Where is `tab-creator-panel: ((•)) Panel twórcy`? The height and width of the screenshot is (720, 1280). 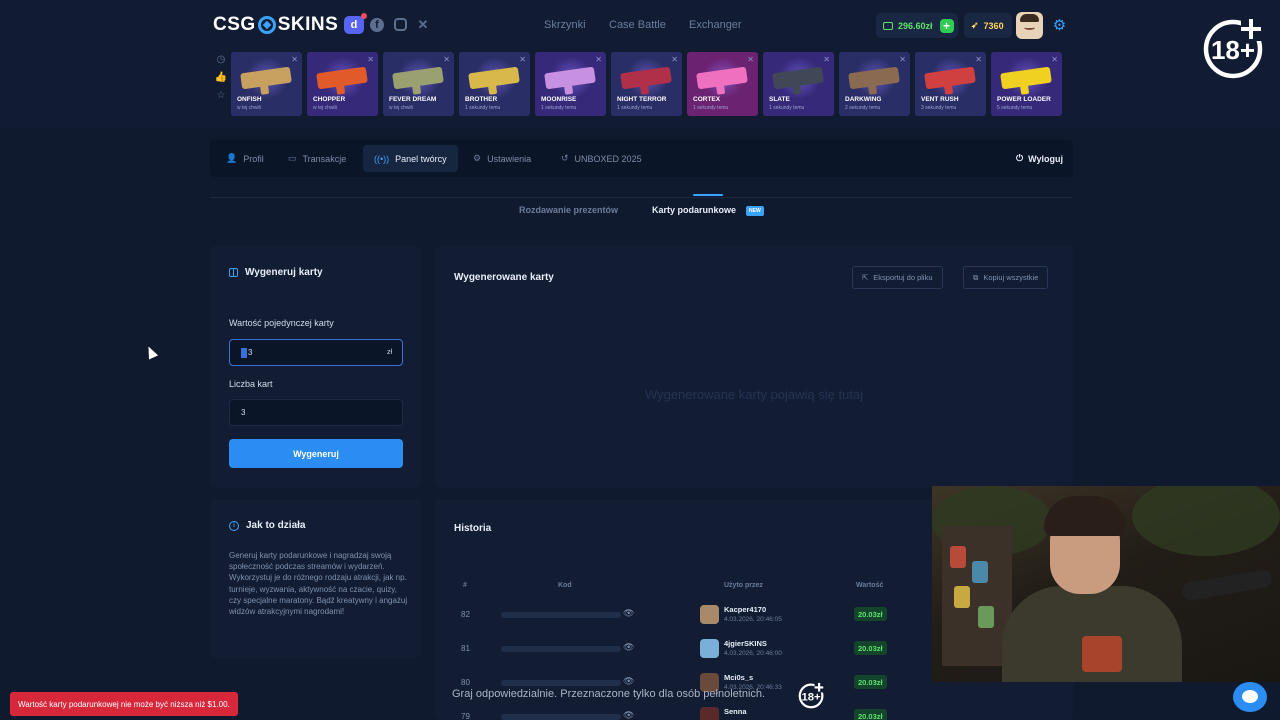
tab-creator-panel: ((•)) Panel twórcy is located at coordinates (410, 158).